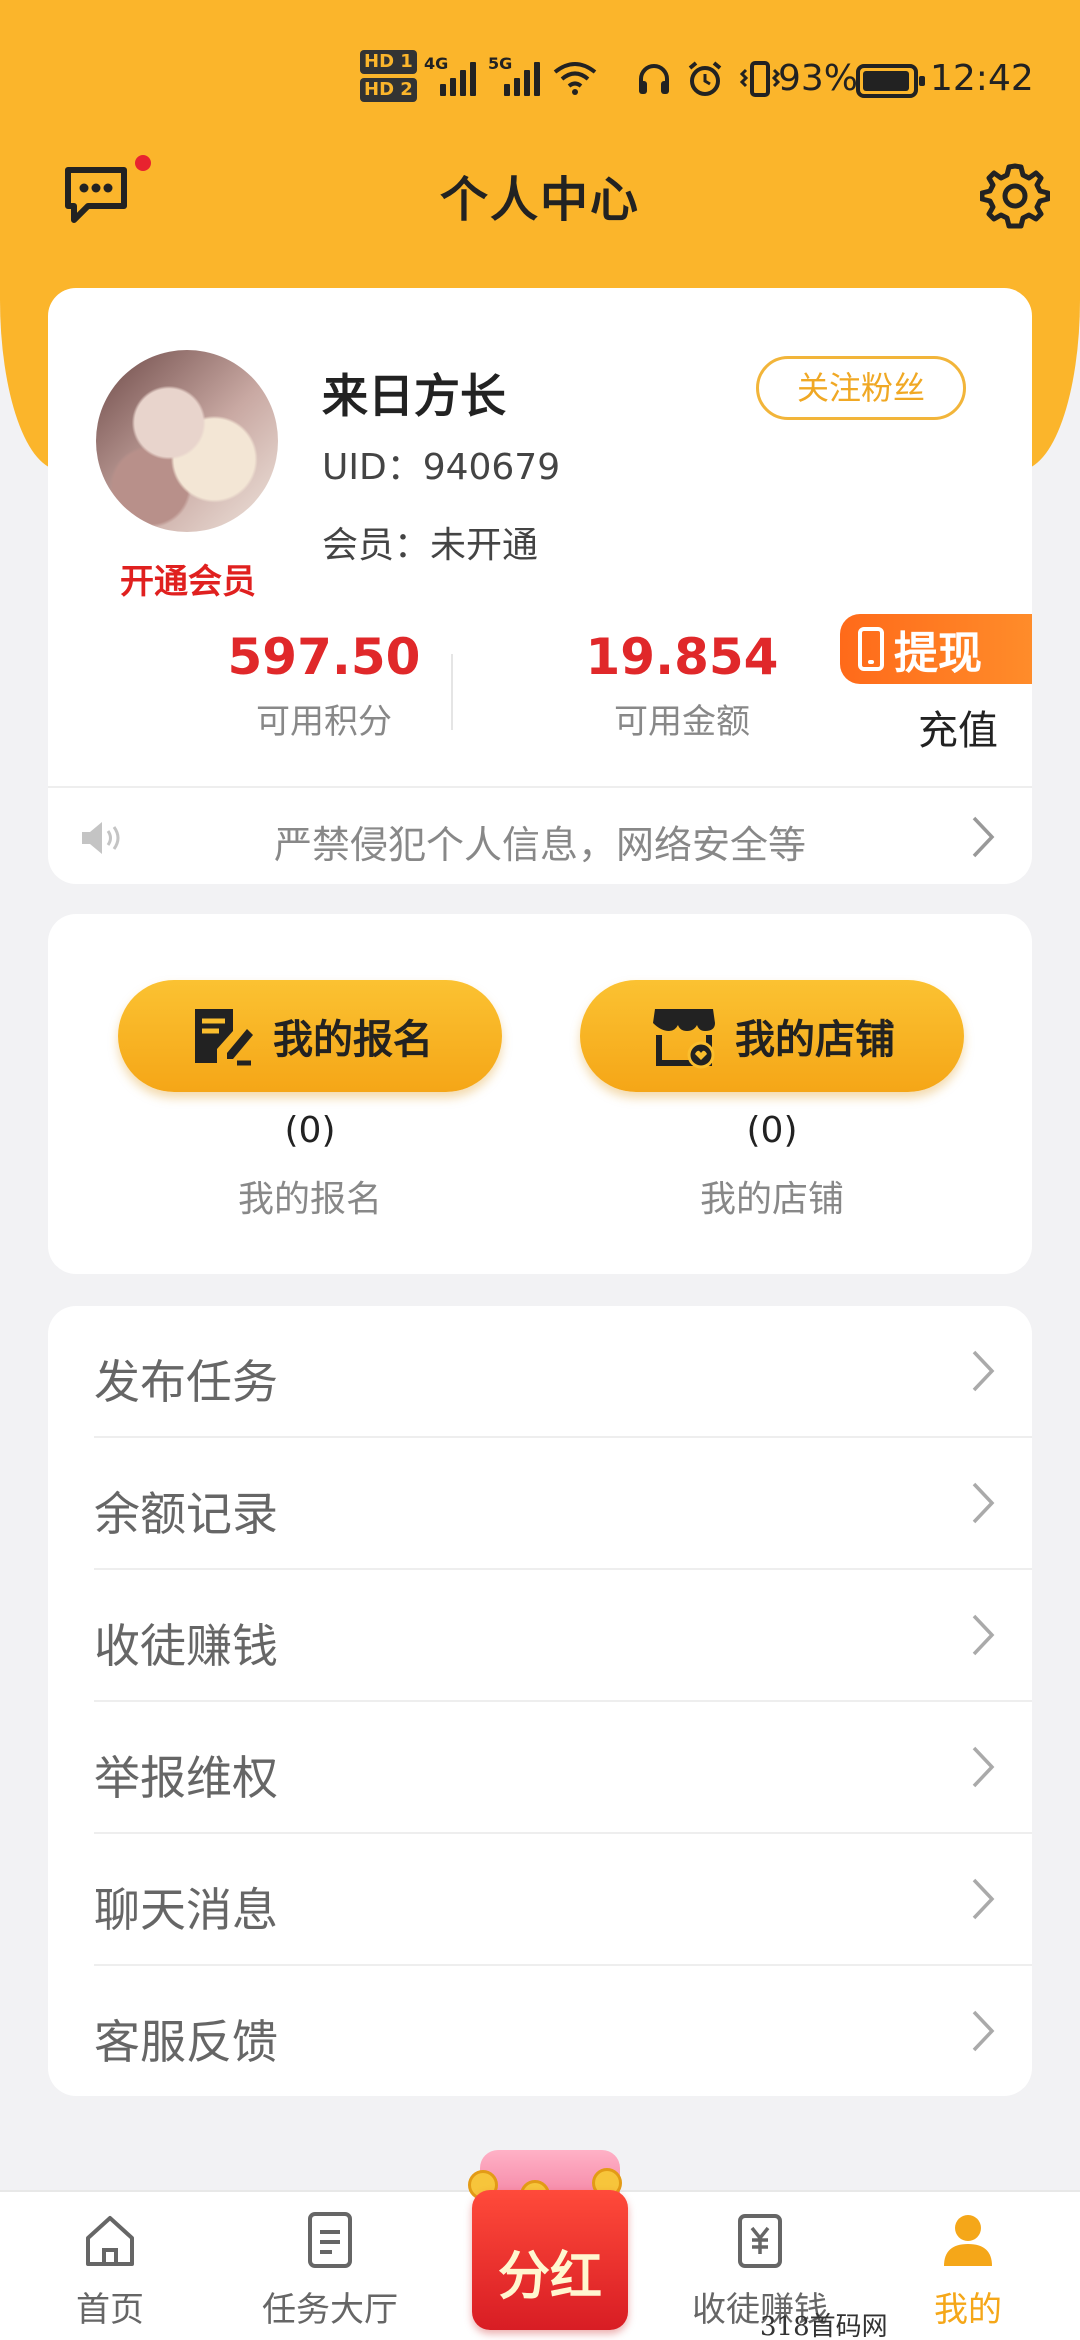 The image size is (1080, 2340). Describe the element at coordinates (310, 1130) in the screenshot. I see `signup-count: (0)` at that location.